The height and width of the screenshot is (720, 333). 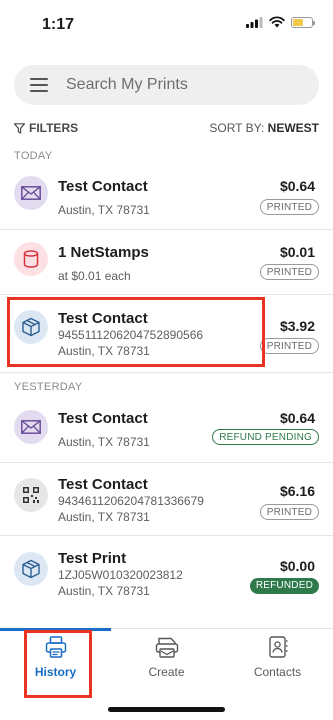 I want to click on battery-icon, so click(x=303, y=22).